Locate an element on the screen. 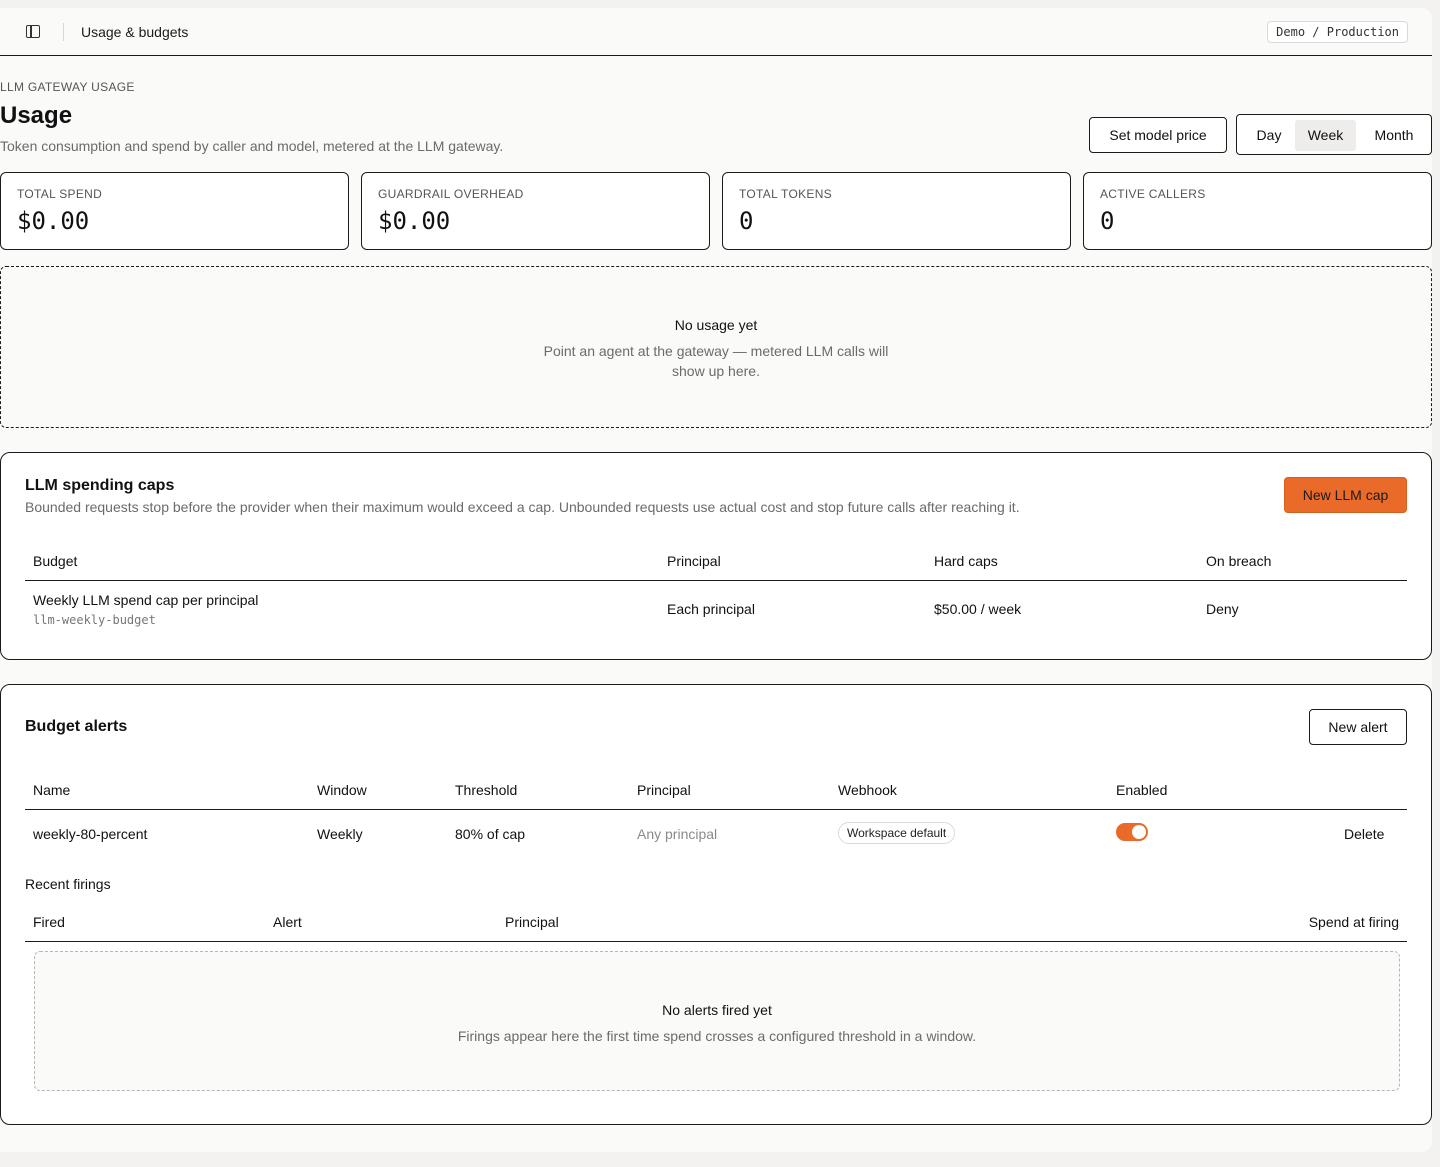  column-header: Threshold is located at coordinates (486, 790).